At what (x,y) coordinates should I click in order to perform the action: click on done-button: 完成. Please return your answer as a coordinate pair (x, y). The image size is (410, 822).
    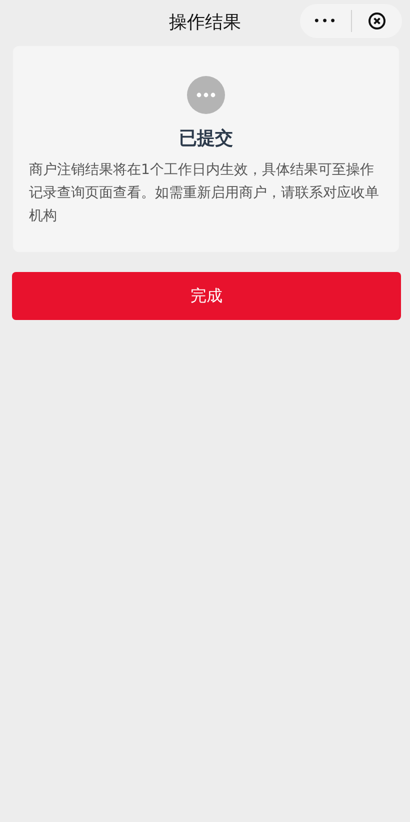
    Looking at the image, I should click on (206, 296).